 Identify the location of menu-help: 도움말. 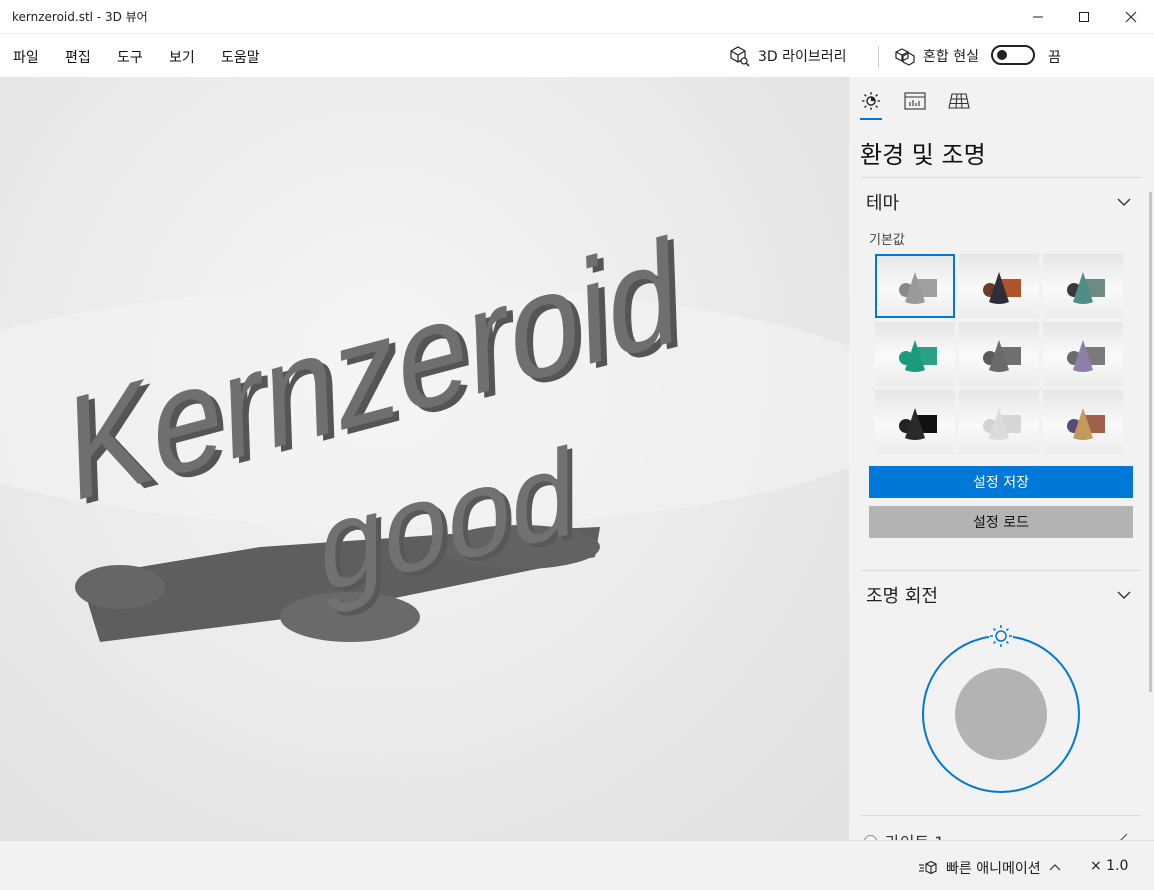
(240, 57).